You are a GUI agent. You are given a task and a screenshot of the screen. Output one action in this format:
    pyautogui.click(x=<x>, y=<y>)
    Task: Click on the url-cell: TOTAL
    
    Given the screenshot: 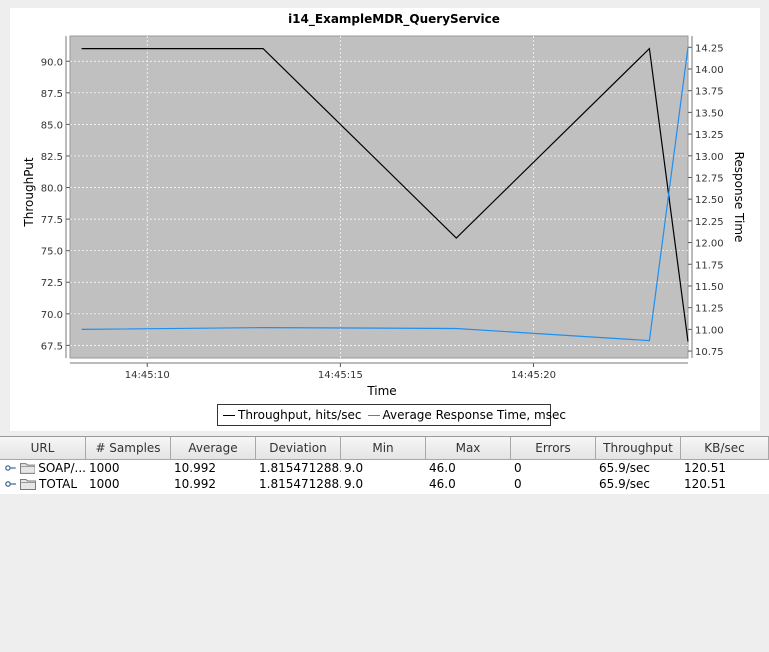 What is the action you would take?
    pyautogui.click(x=43, y=484)
    